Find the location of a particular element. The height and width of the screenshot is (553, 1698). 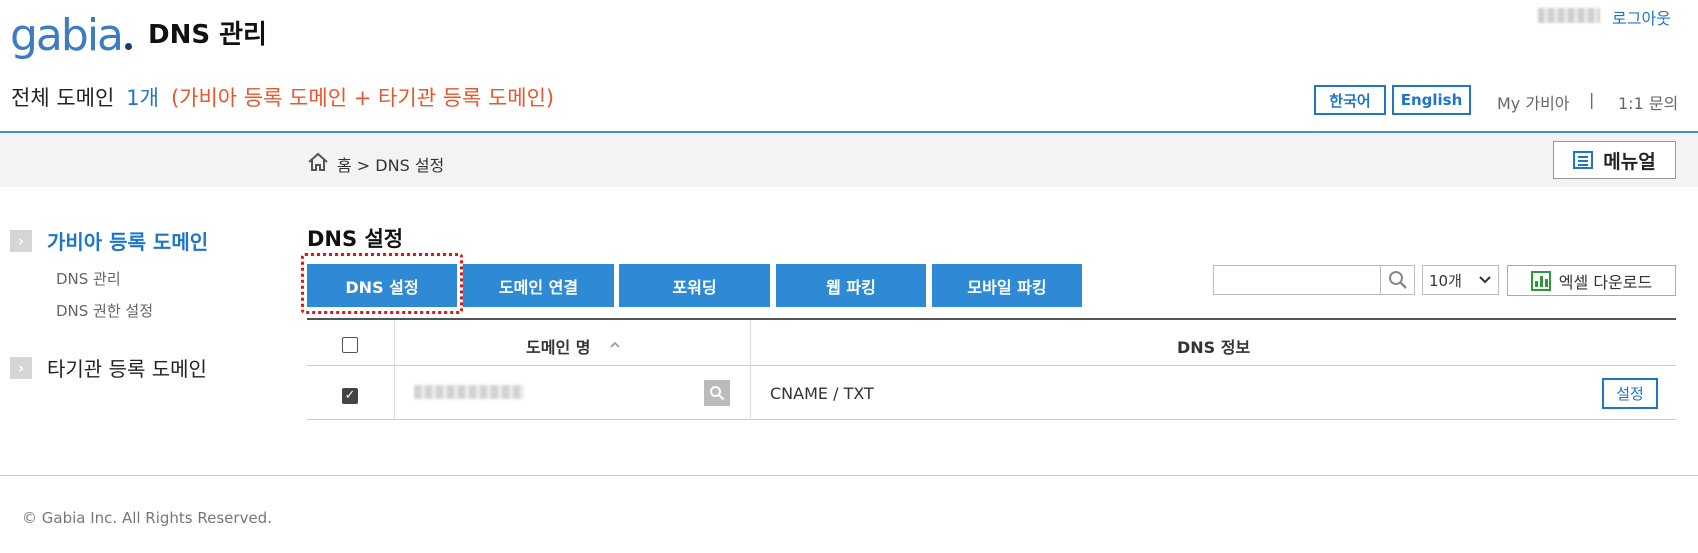

domain-summary-desc: (가비아 등록 도메인 + 타기관 등록 도메인) is located at coordinates (362, 98).